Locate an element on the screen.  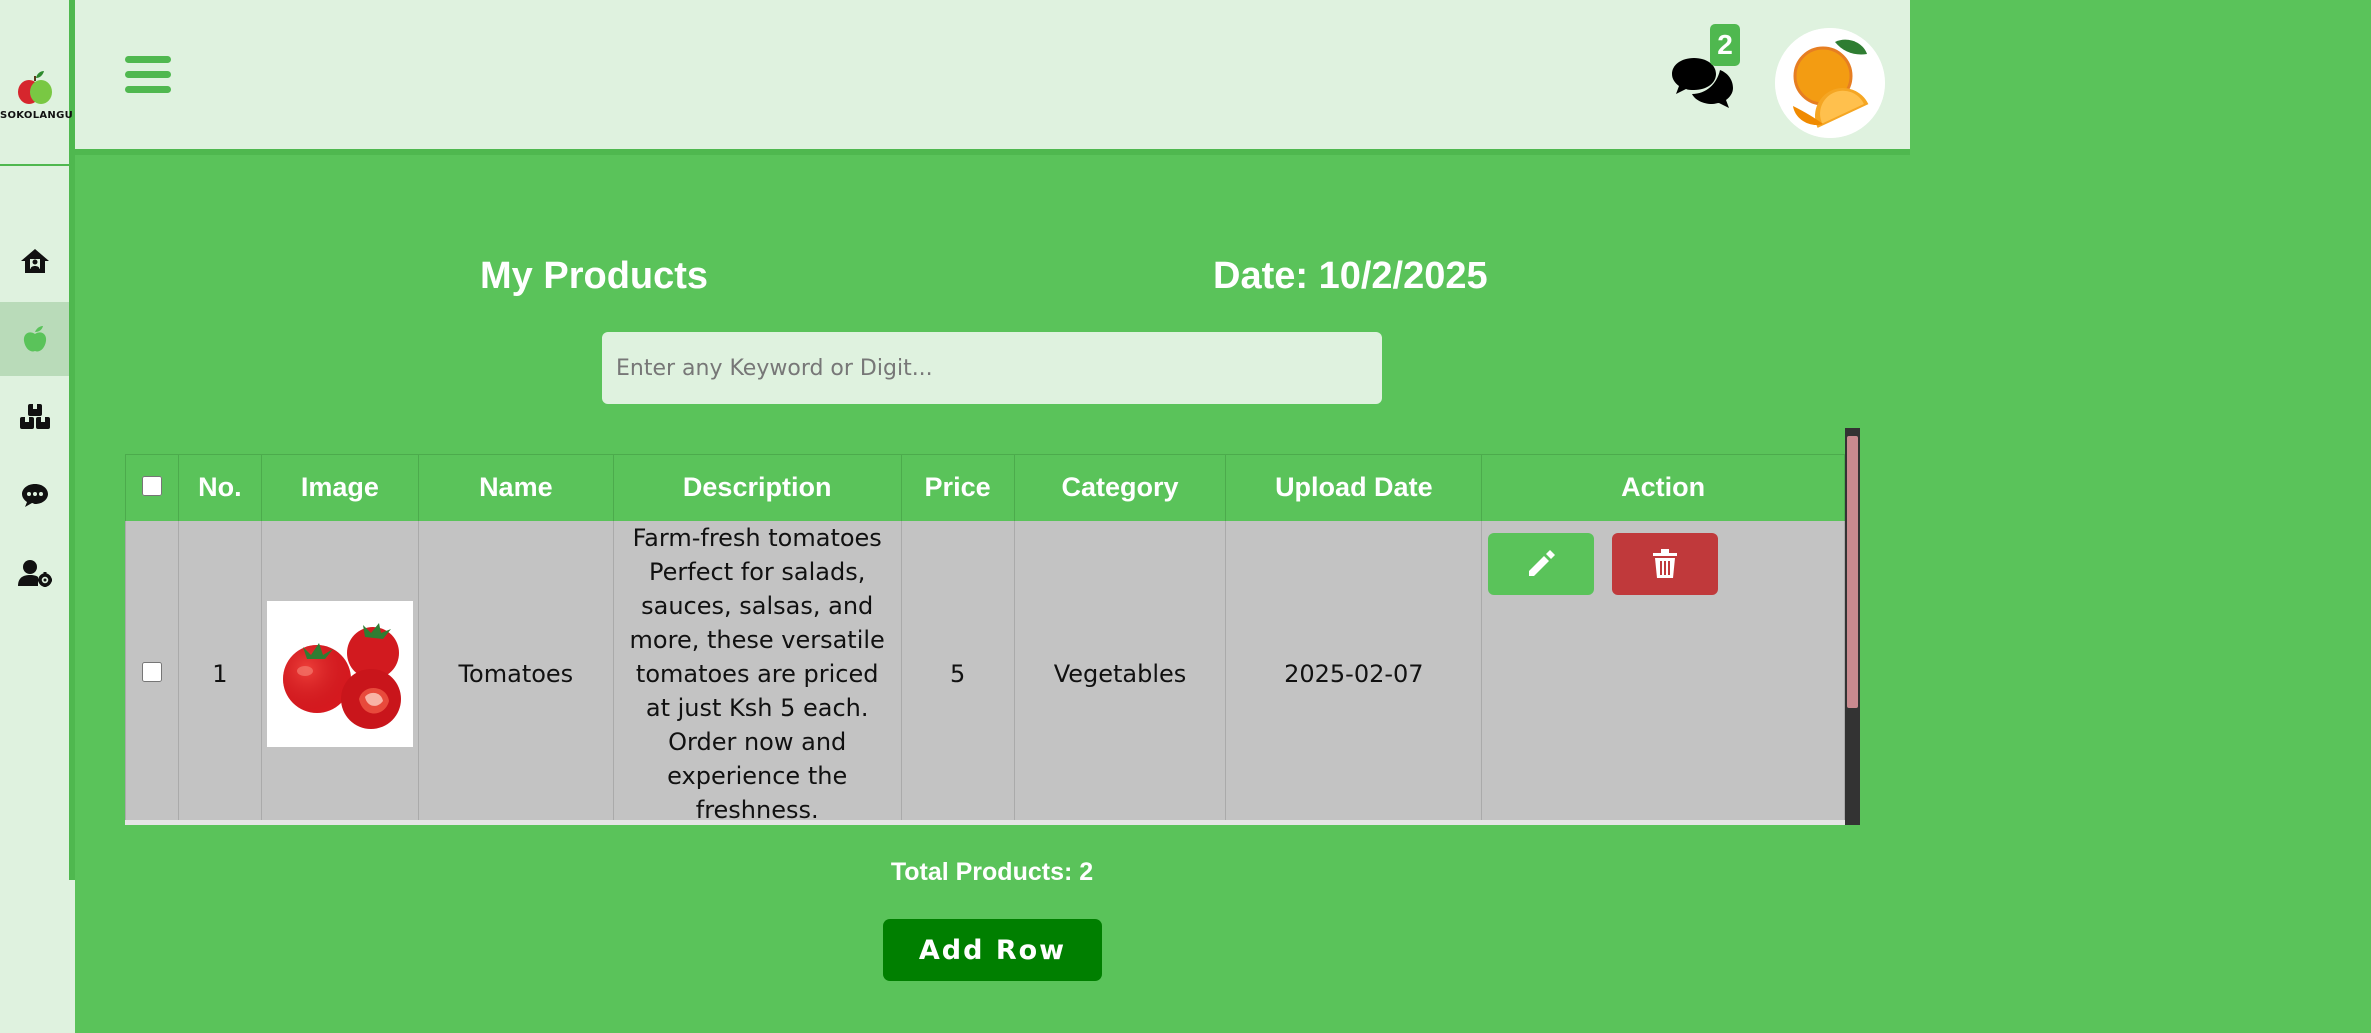
row-category: Vegetables is located at coordinates (1120, 672).